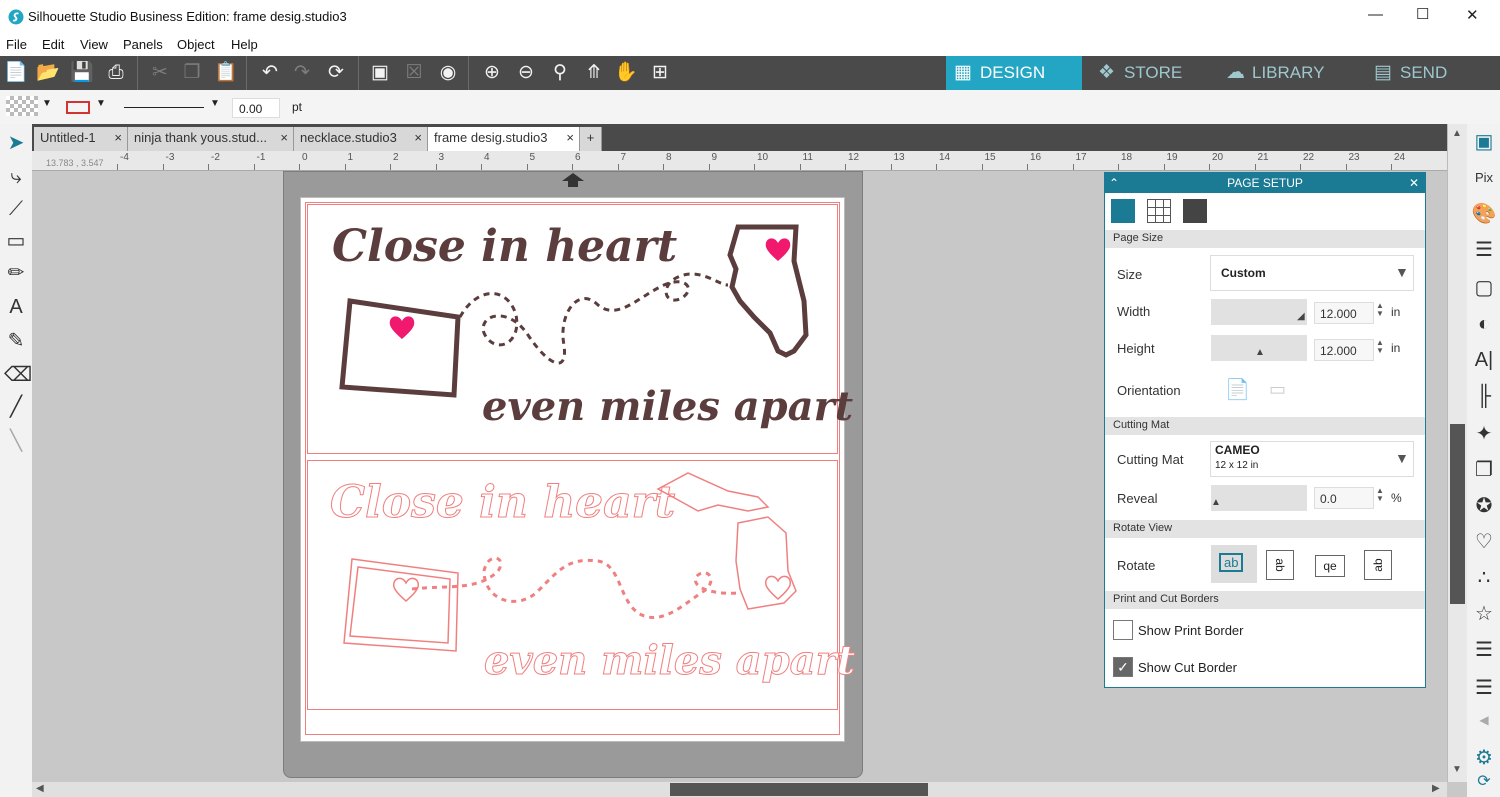 Image resolution: width=1500 pixels, height=797 pixels. Describe the element at coordinates (101, 103) in the screenshot. I see `line-color-dropdown-icon: ▼` at that location.